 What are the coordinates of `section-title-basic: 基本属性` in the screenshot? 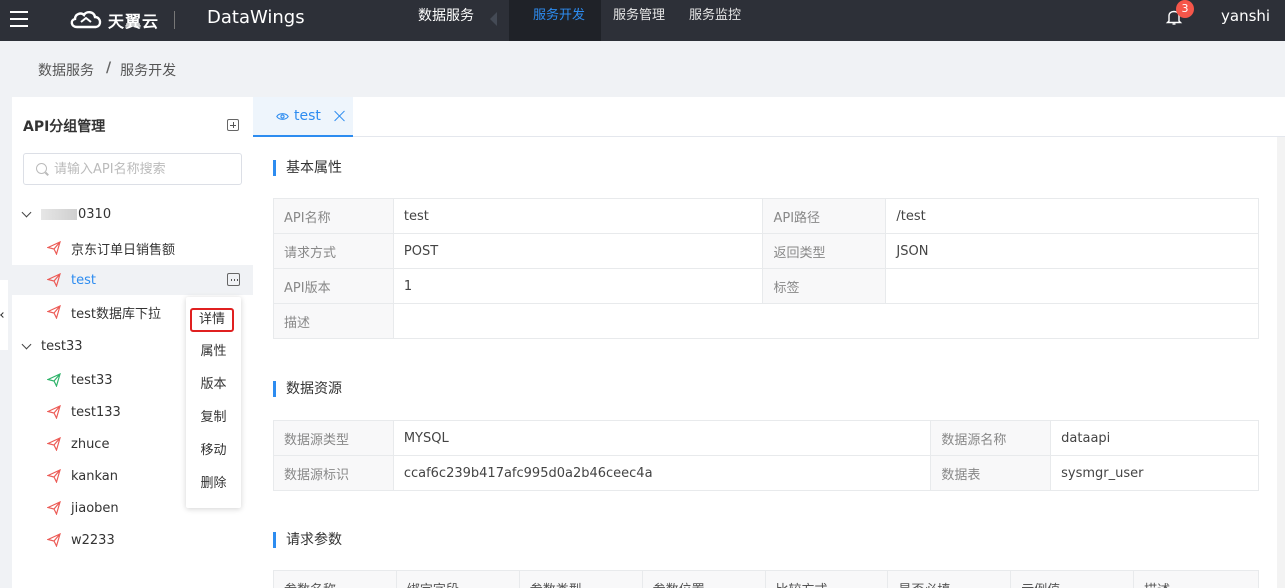 It's located at (307, 168).